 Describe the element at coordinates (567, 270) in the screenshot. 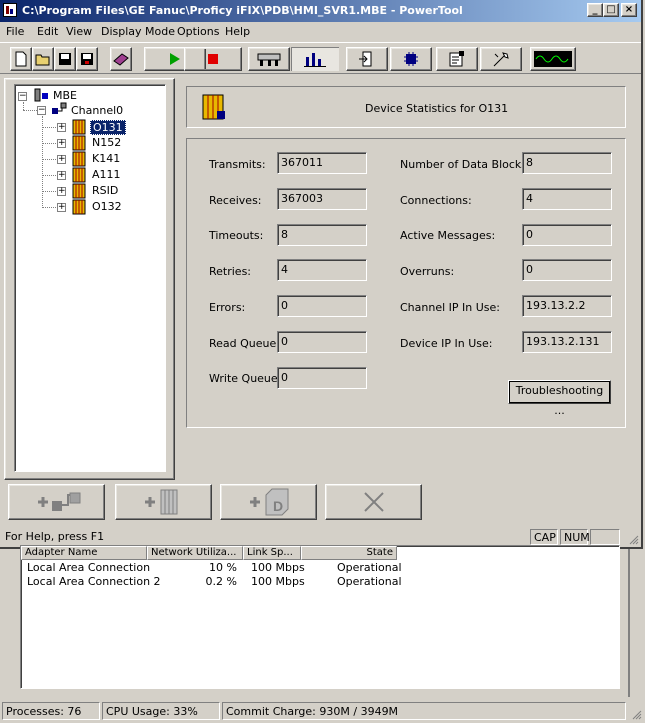

I see `stat-value-overruns: 0` at that location.